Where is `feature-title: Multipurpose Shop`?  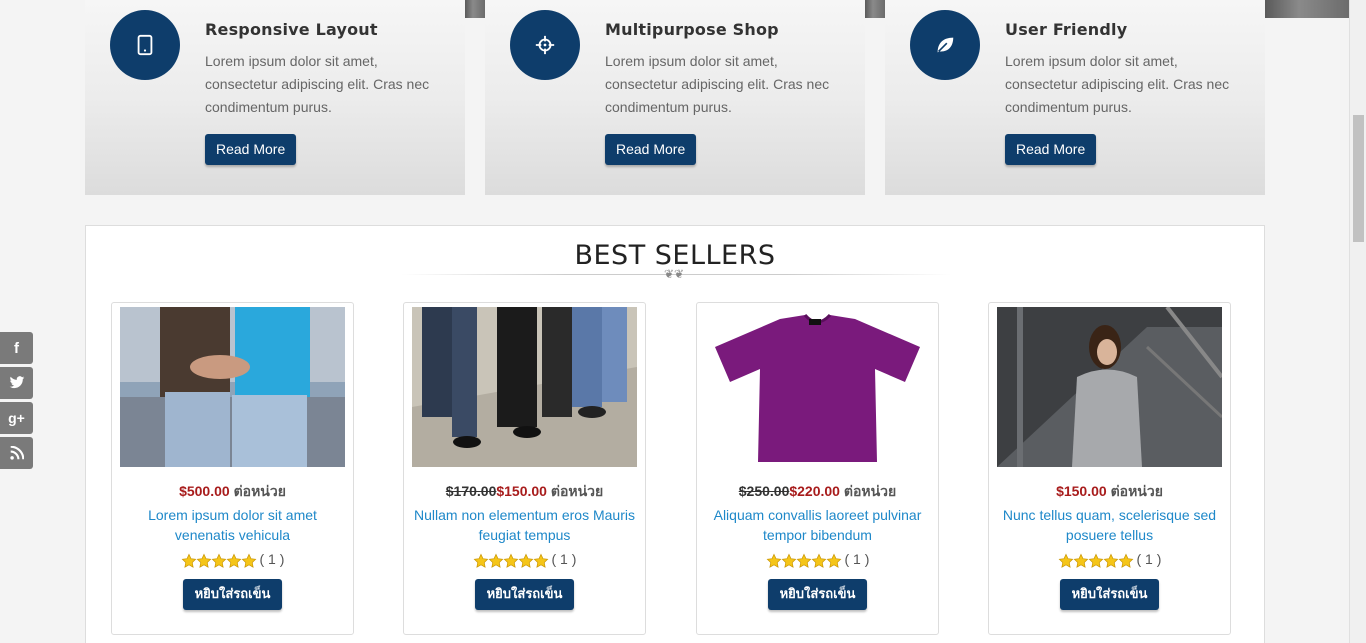
feature-title: Multipurpose Shop is located at coordinates (692, 29).